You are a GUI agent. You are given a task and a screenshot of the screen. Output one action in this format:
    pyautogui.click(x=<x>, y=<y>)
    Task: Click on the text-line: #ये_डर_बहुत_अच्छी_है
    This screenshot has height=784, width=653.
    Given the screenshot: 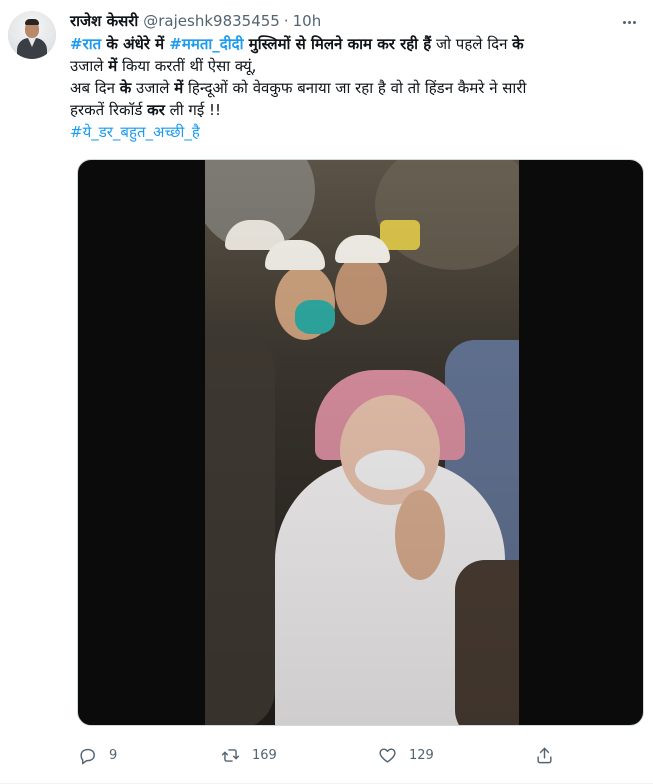 What is the action you would take?
    pyautogui.click(x=355, y=132)
    